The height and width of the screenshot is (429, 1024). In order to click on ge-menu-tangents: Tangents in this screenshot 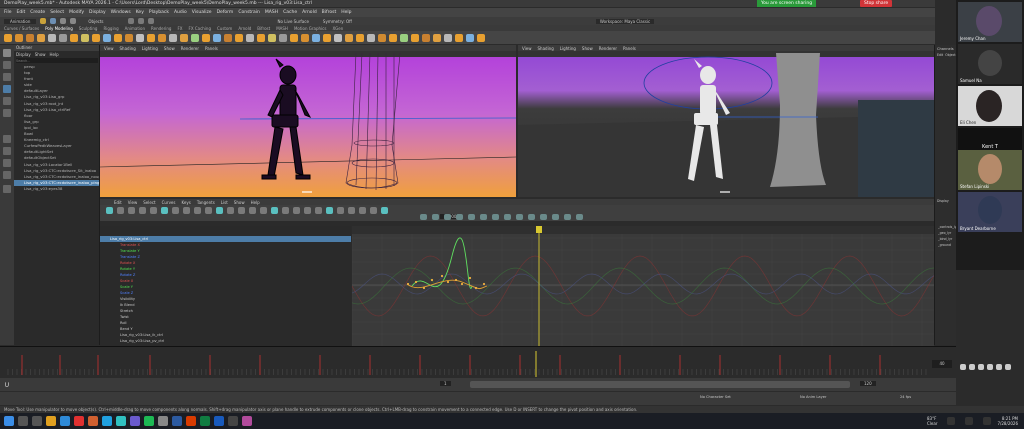, I will do `click(206, 202)`.